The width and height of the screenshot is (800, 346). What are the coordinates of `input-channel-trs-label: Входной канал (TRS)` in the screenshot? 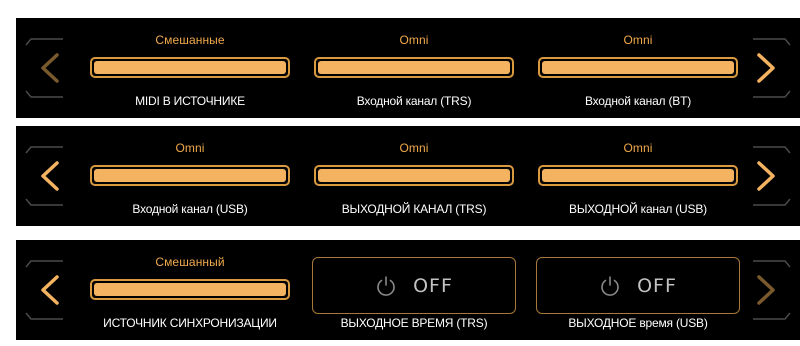 It's located at (414, 101).